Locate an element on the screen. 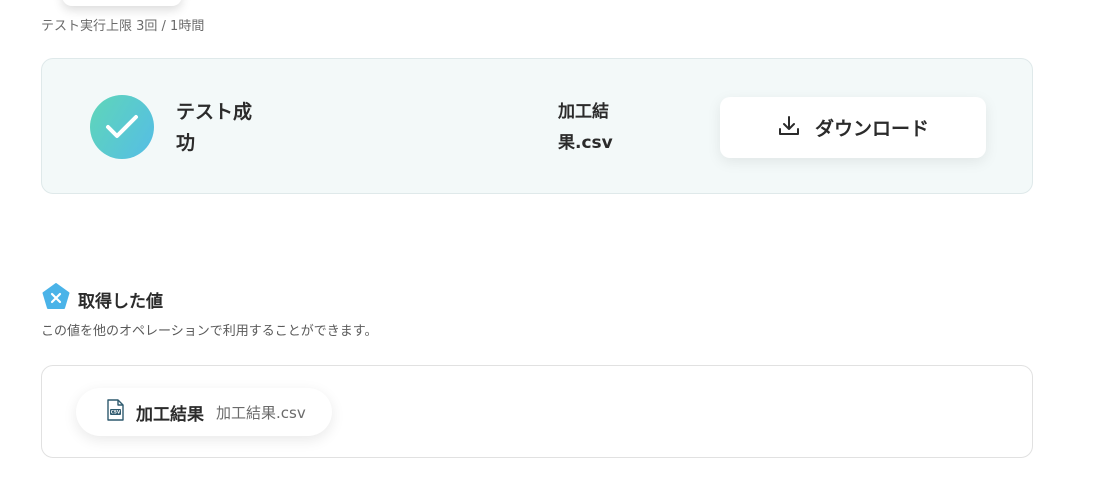 The width and height of the screenshot is (1097, 500). acquired-values-title: 取得した値 is located at coordinates (120, 301).